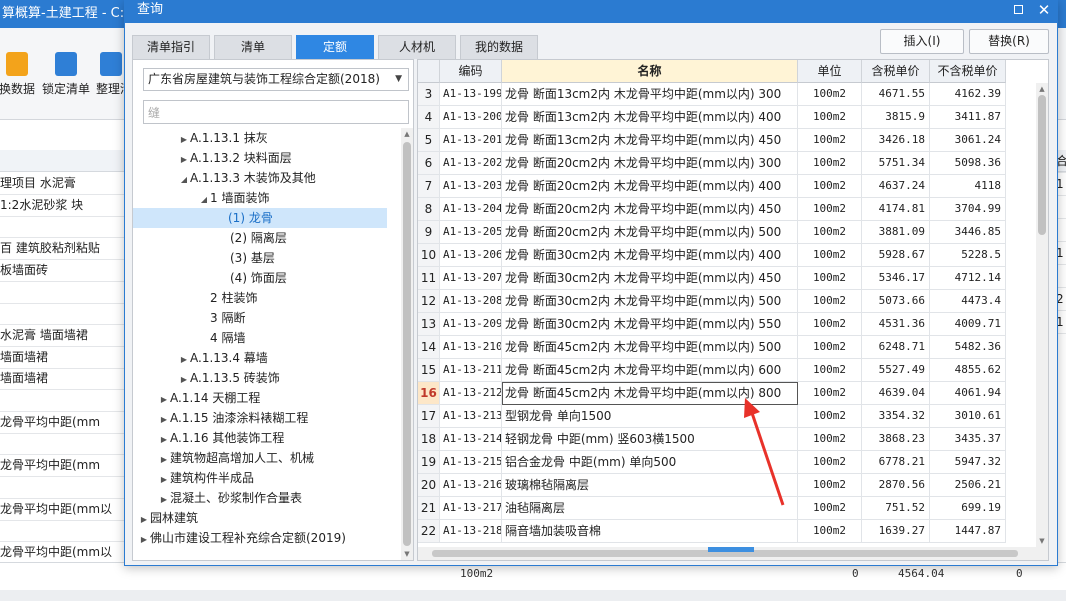 This screenshot has width=1066, height=601. Describe the element at coordinates (650, 278) in the screenshot. I see `cell-name: 龙骨 断面30cm2内 木龙骨平均中距(mm以内) 450` at that location.